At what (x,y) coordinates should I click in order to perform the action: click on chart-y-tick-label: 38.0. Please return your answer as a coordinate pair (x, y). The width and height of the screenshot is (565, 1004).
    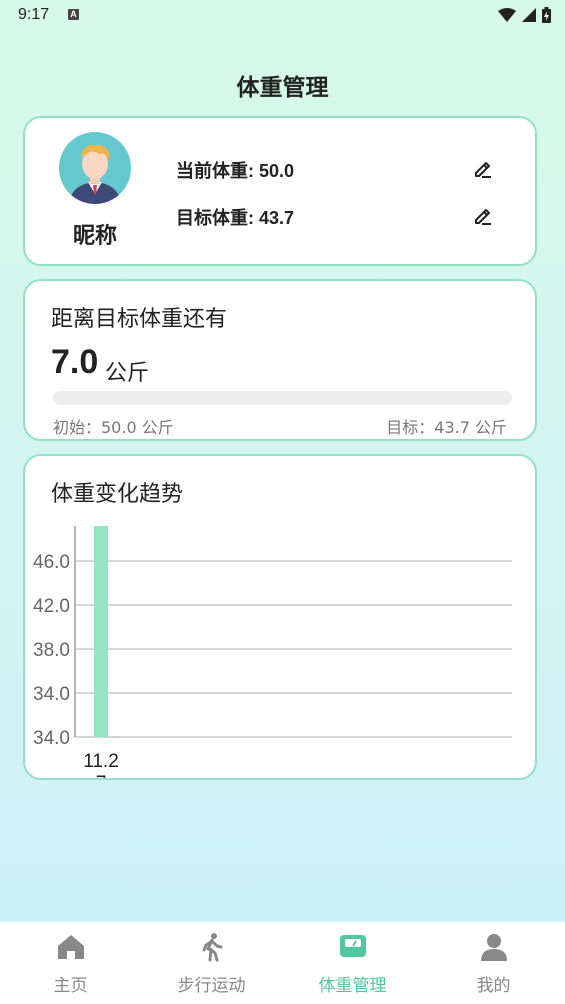
    Looking at the image, I should click on (51, 650).